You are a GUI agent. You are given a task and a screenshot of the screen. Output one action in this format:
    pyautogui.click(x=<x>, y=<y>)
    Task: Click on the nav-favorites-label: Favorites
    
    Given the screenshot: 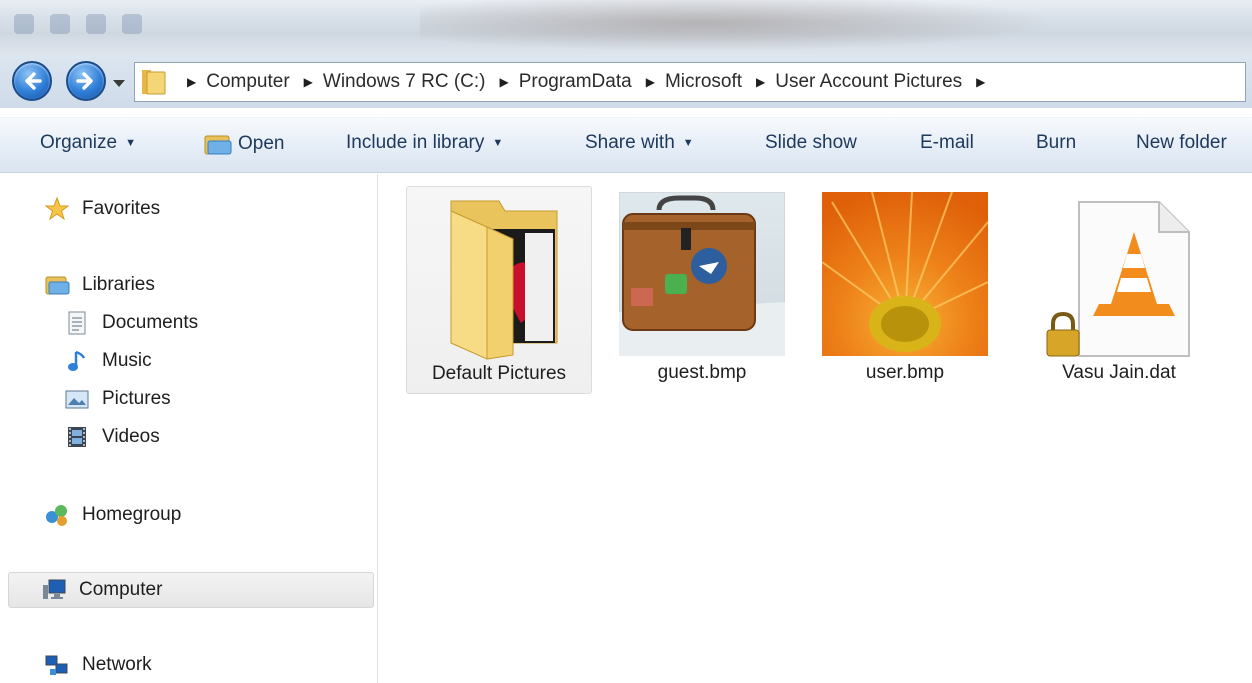 What is the action you would take?
    pyautogui.click(x=121, y=208)
    